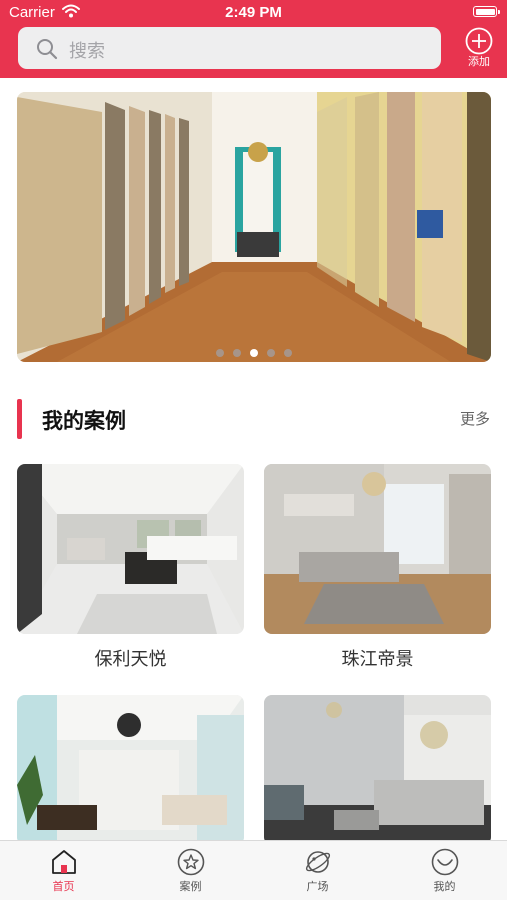 The image size is (507, 901). What do you see at coordinates (486, 11) in the screenshot?
I see `battery-icon` at bounding box center [486, 11].